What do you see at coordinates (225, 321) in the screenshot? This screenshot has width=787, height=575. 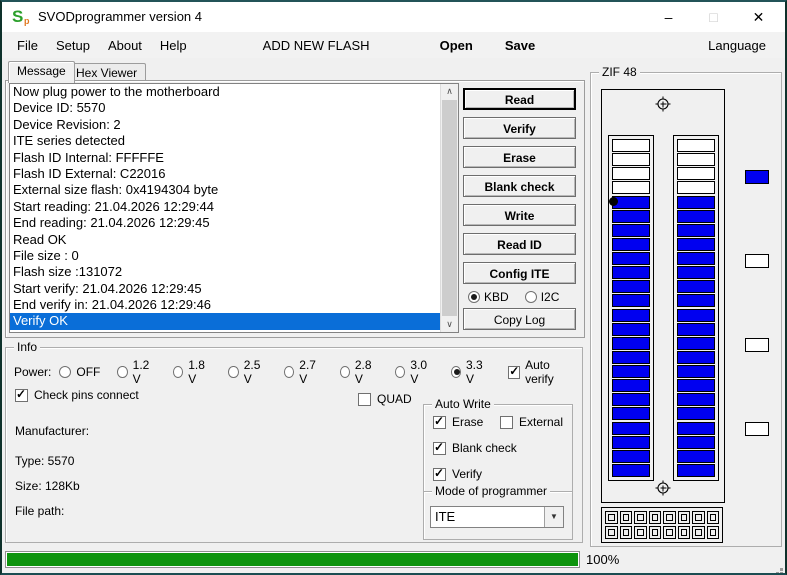 I see `log-line: Verify OK` at bounding box center [225, 321].